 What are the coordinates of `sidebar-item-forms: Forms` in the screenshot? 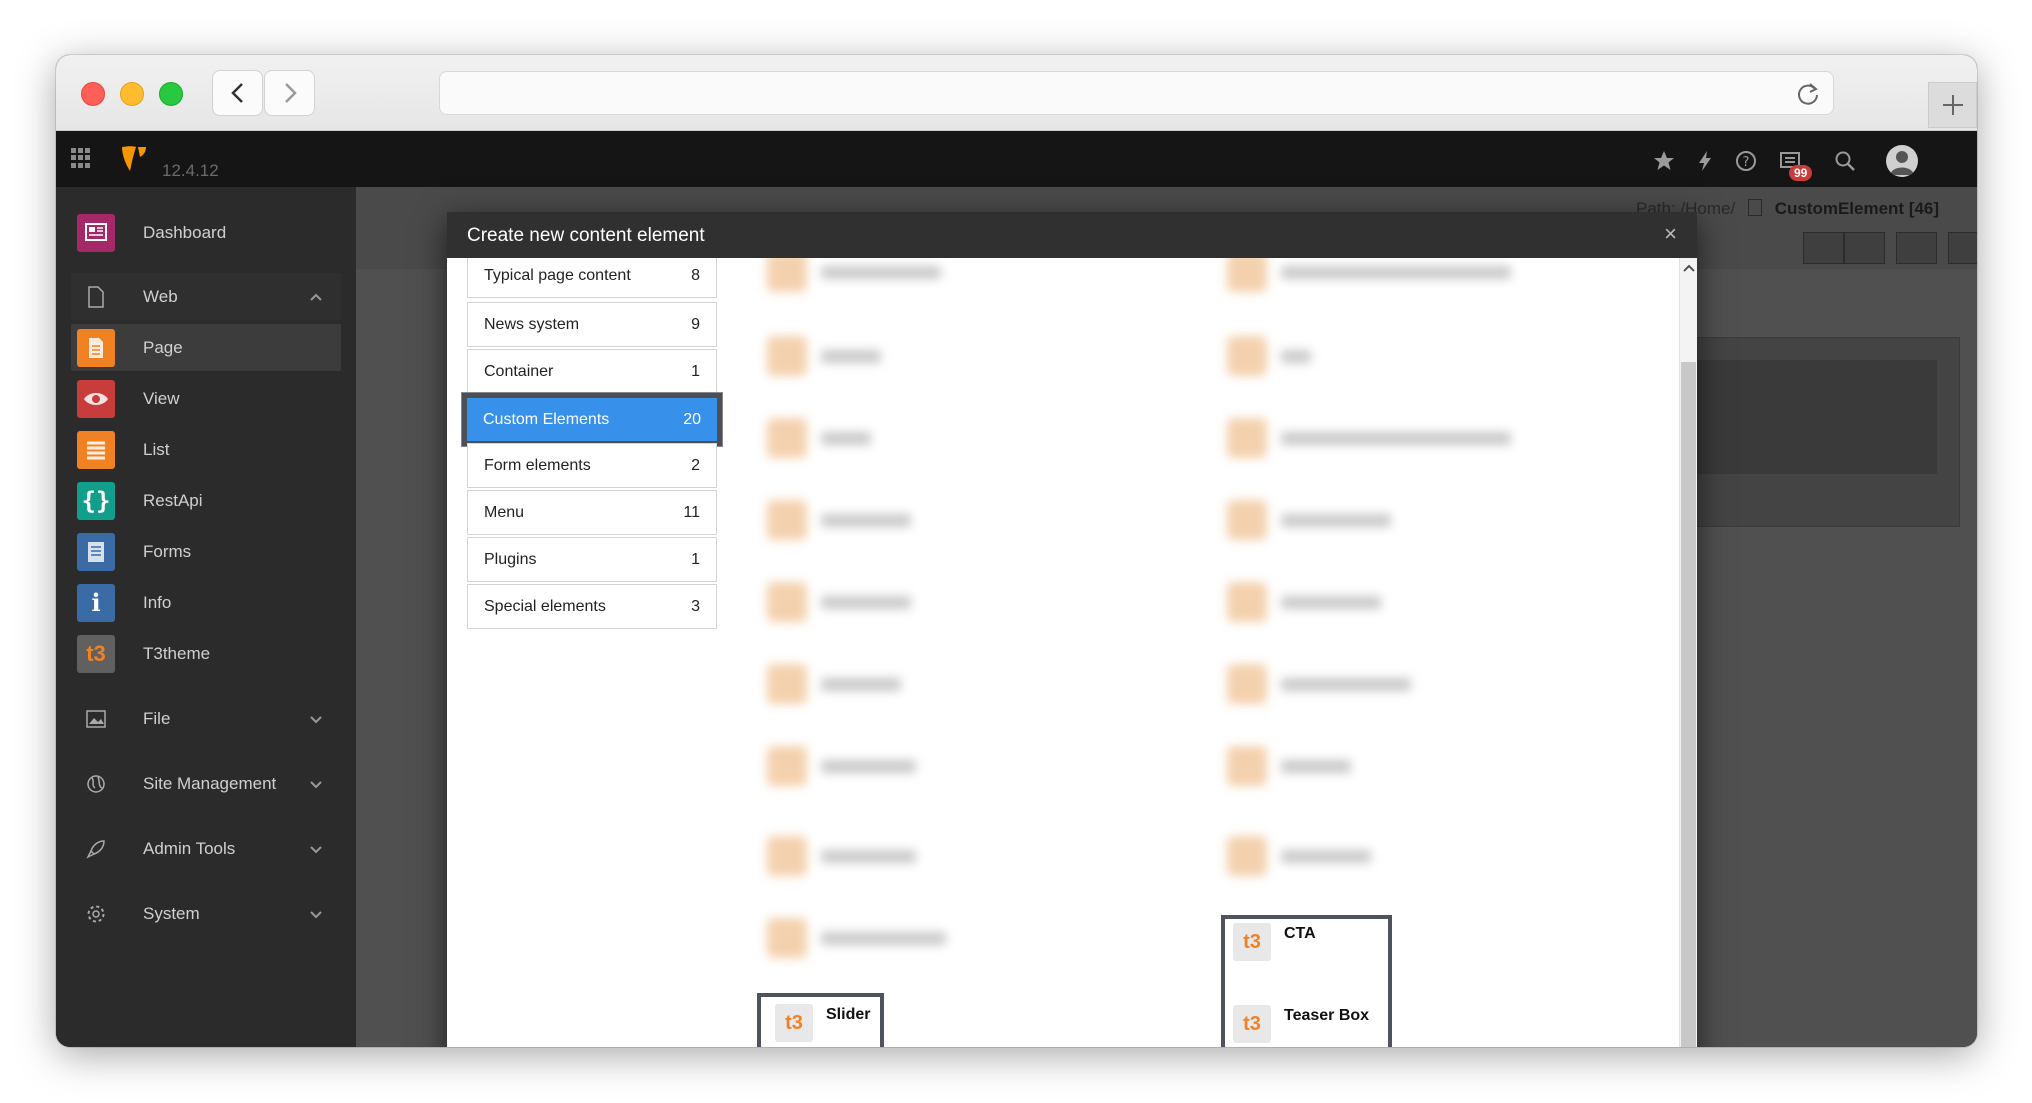 It's located at (206, 551).